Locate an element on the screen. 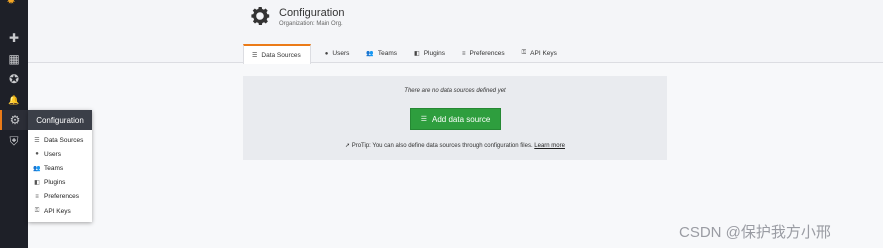 Image resolution: width=883 pixels, height=248 pixels. empty-message: There are no data sources defined yet is located at coordinates (455, 91).